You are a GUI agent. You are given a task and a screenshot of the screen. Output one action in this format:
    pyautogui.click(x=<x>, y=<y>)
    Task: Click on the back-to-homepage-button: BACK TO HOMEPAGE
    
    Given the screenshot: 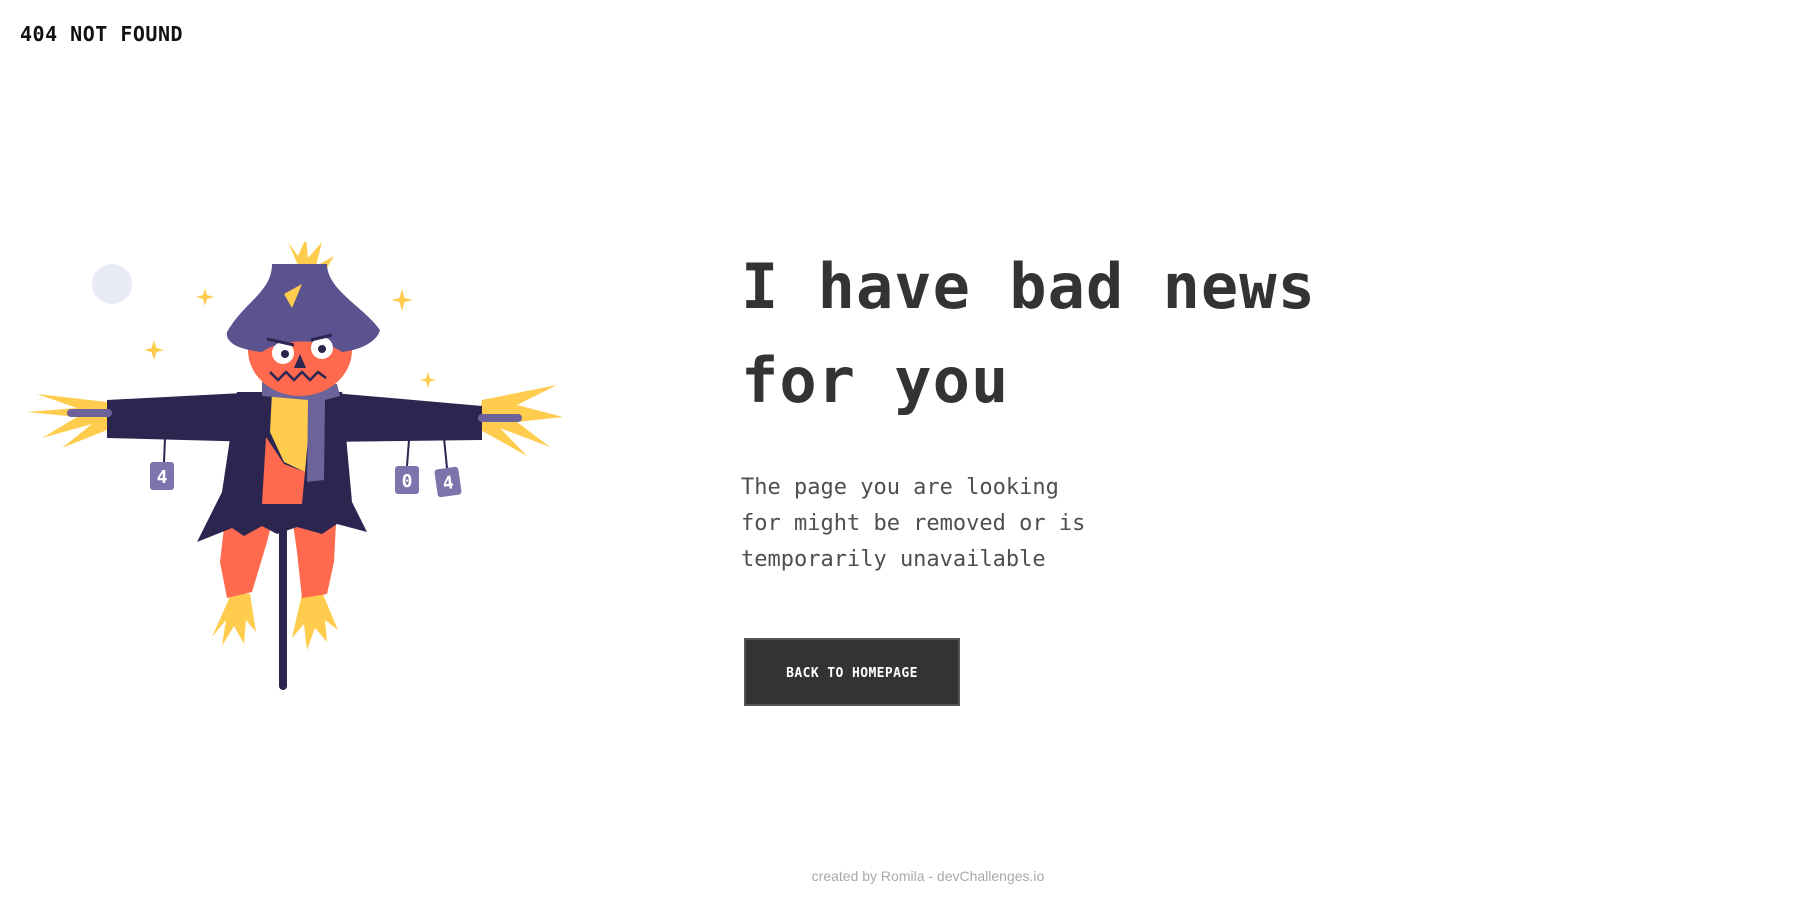 What is the action you would take?
    pyautogui.click(x=852, y=672)
    